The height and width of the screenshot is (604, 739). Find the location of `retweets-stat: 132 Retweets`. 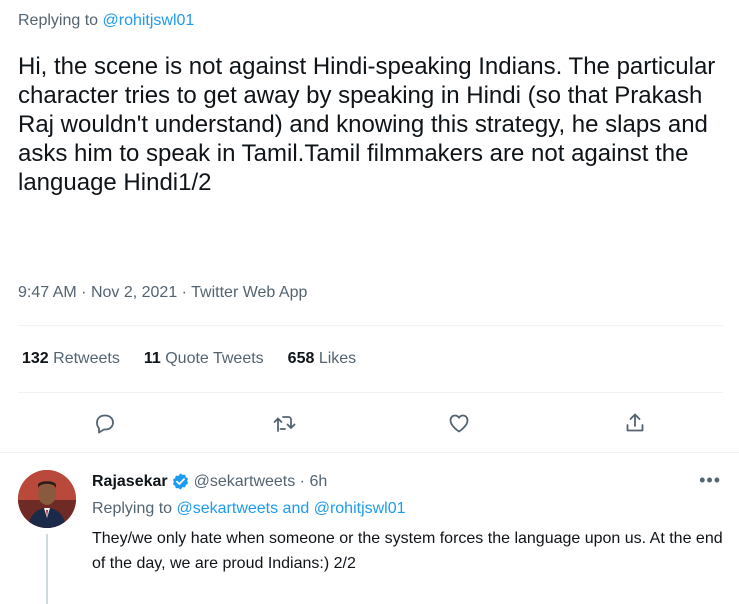

retweets-stat: 132 Retweets is located at coordinates (71, 359).